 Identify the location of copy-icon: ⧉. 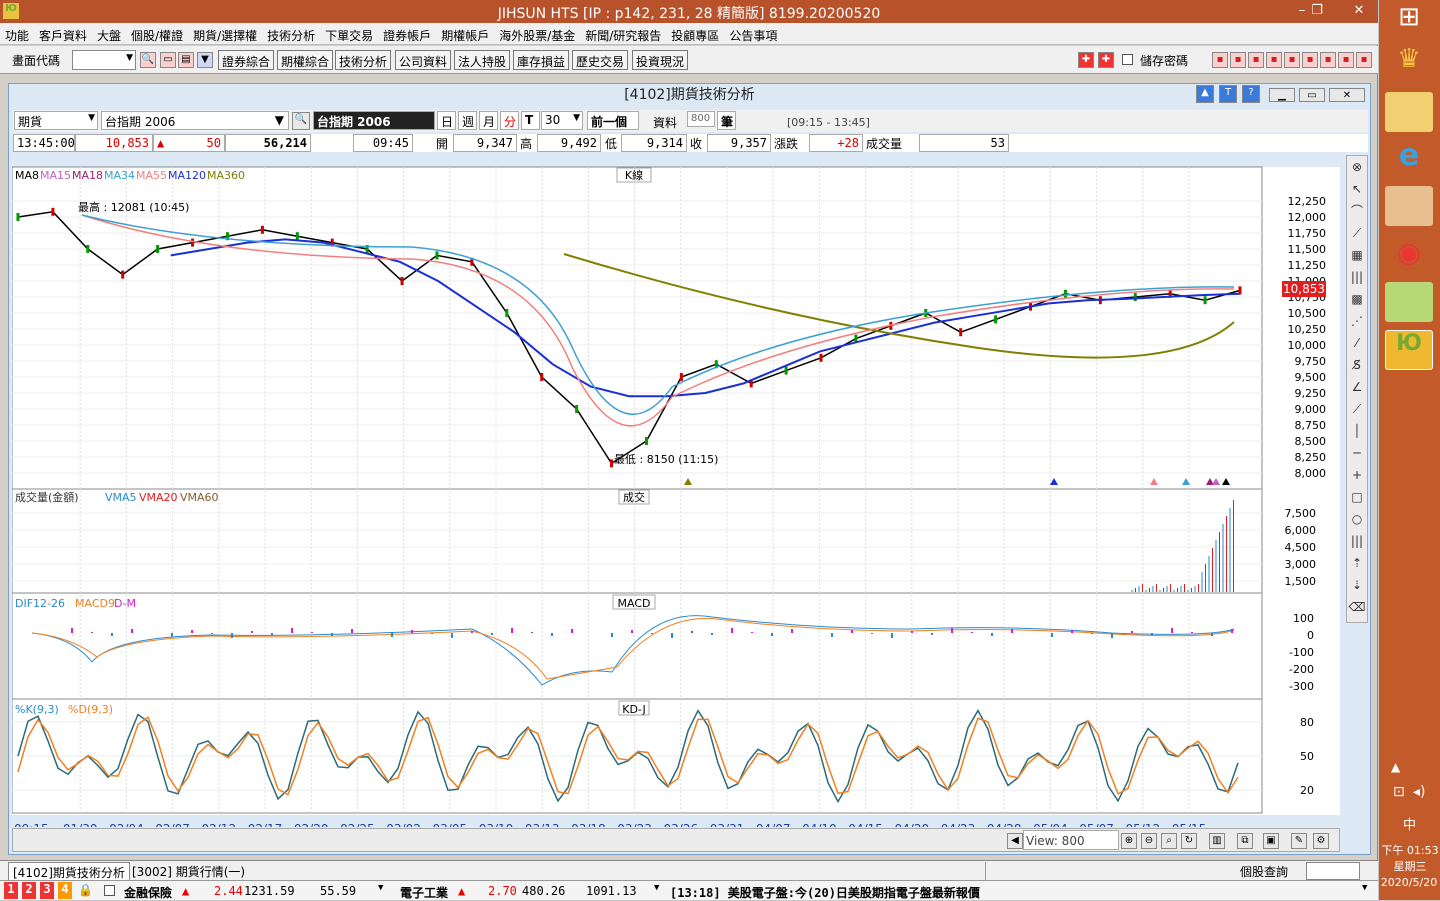
(1245, 841).